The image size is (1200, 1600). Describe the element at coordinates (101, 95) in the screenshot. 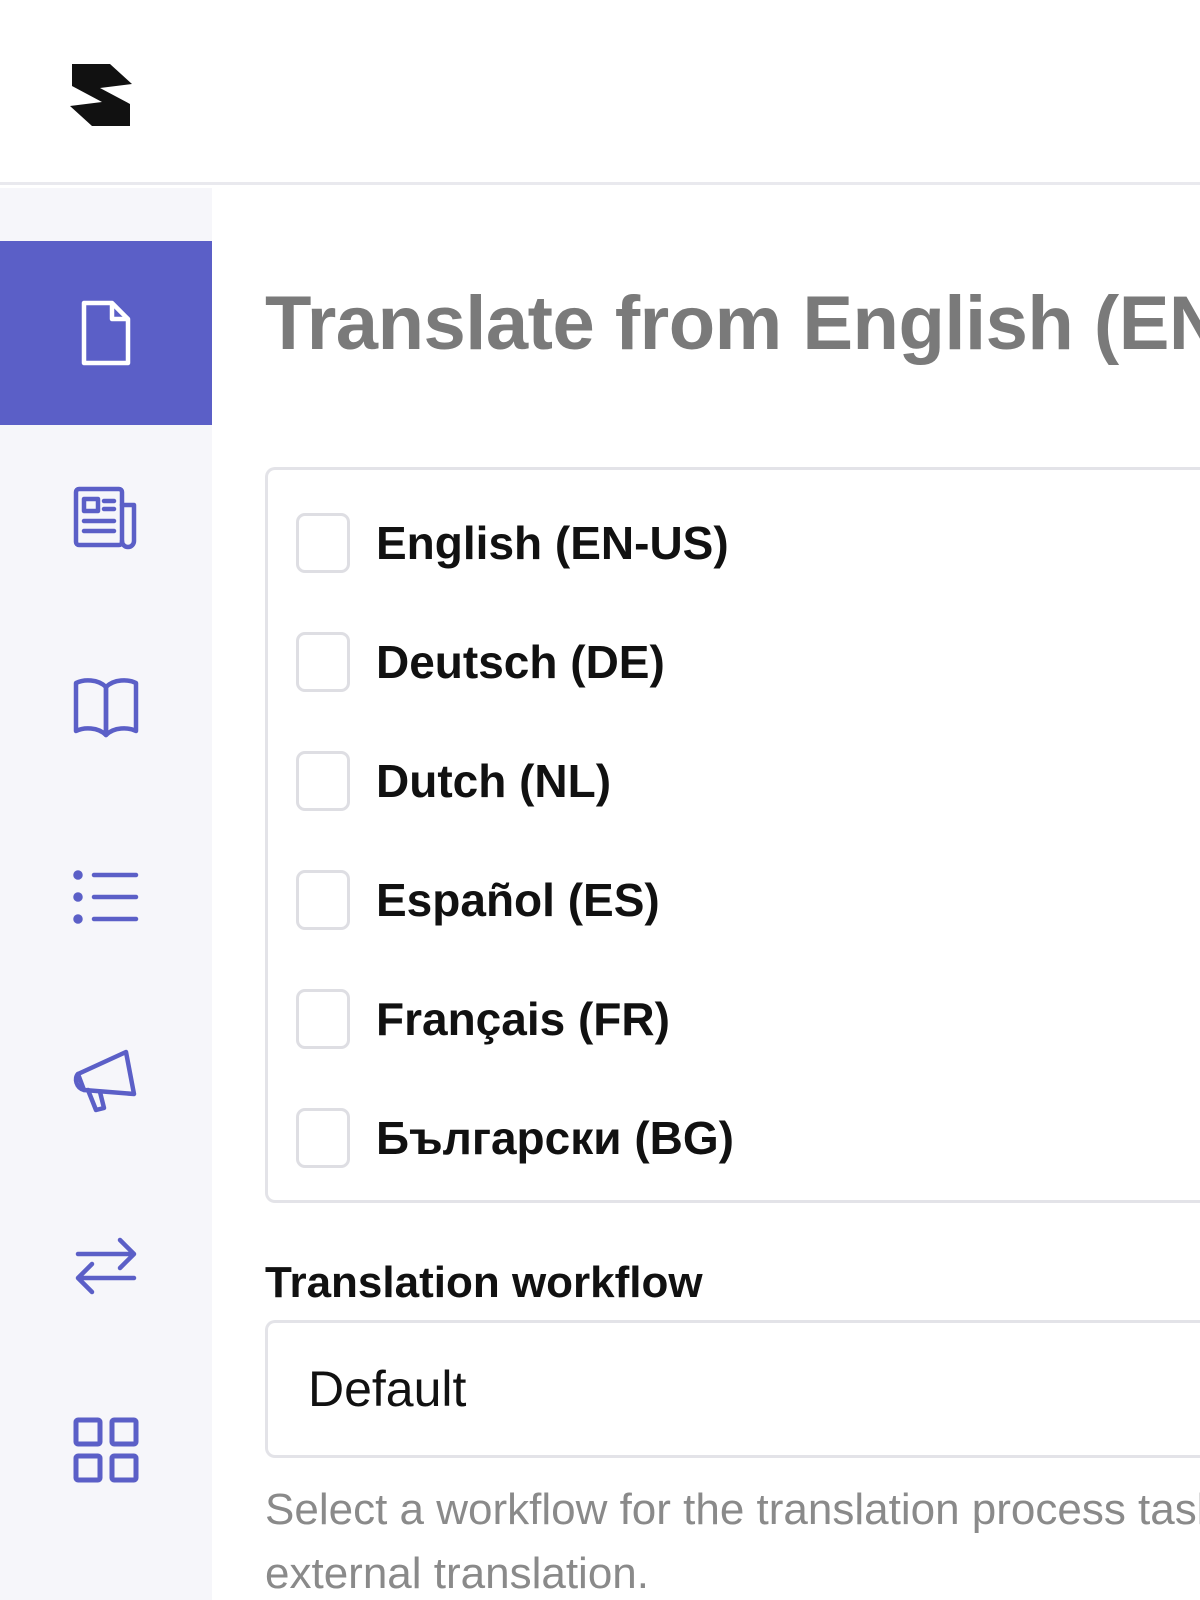

I see `brand-logo-icon` at that location.